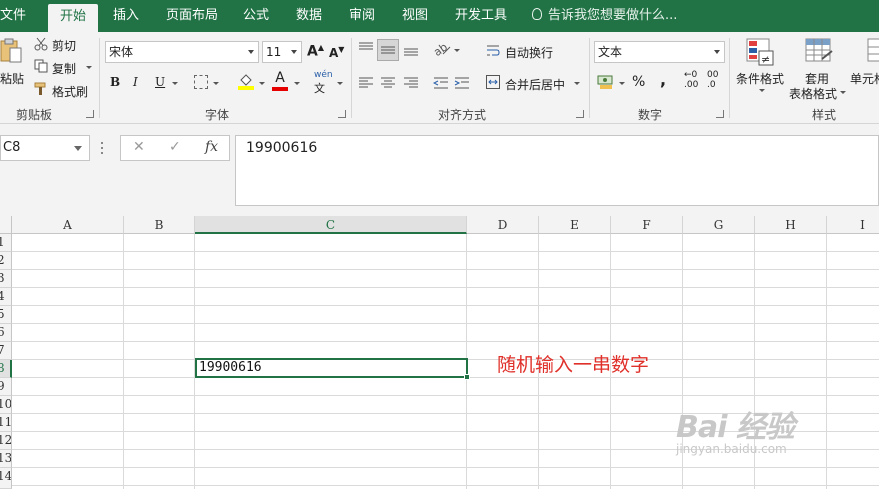  I want to click on column-header-h: H, so click(791, 225).